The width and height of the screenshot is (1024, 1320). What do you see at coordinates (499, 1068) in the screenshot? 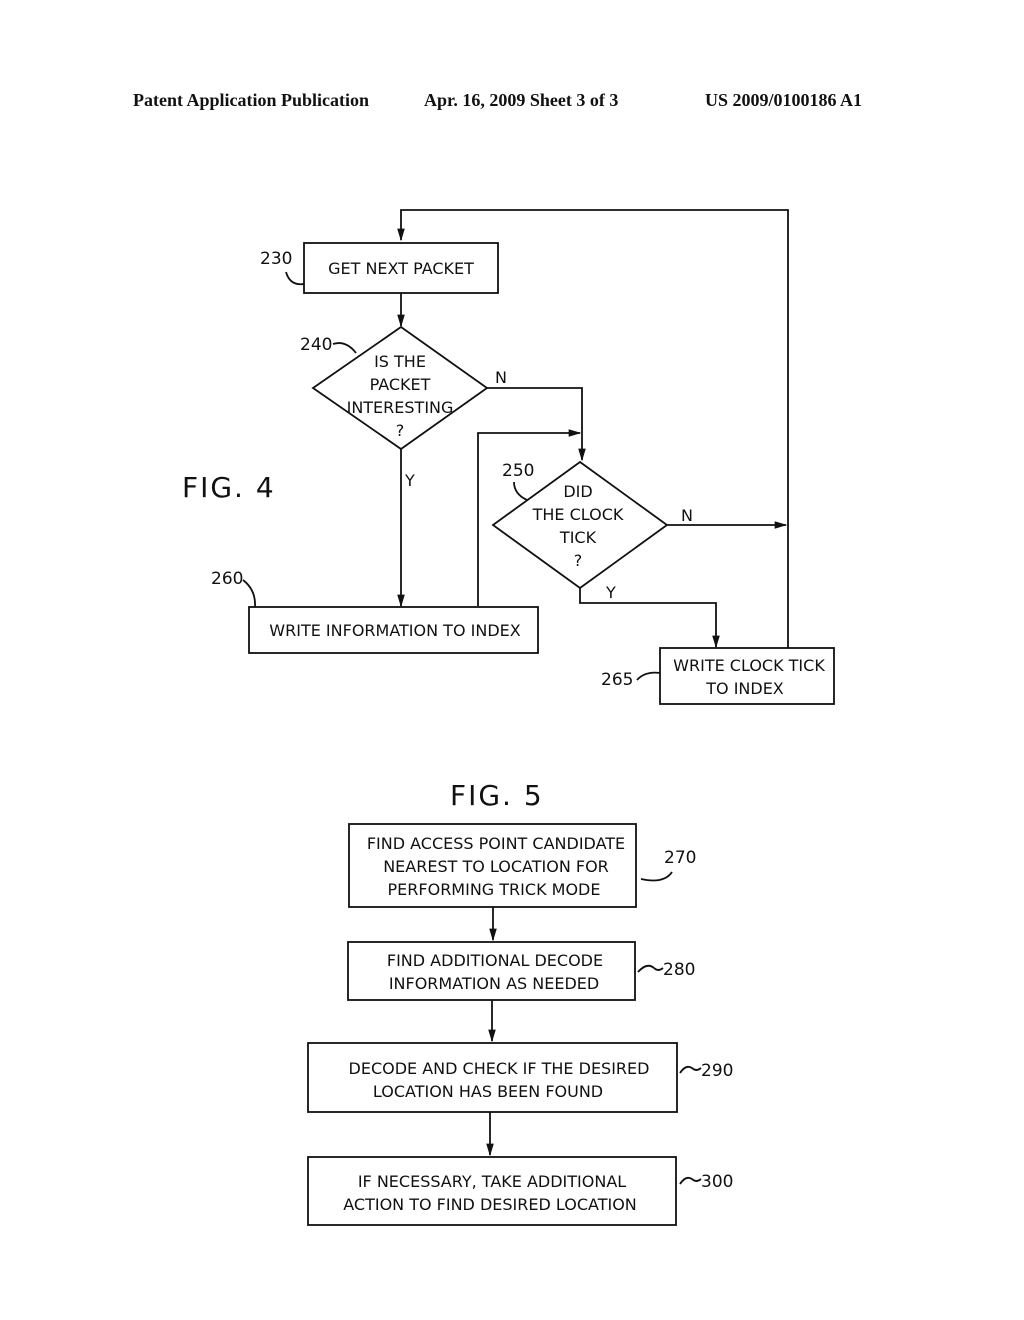
I see `box-290-line-1: DECODE AND CHECK IF THE DESIRED` at bounding box center [499, 1068].